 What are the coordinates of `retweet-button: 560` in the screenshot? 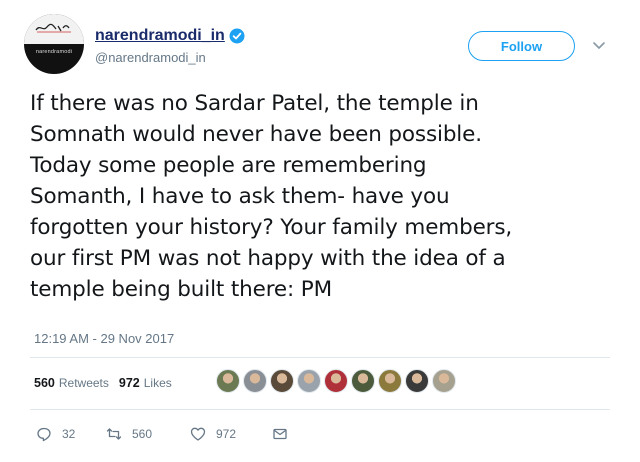 It's located at (148, 434).